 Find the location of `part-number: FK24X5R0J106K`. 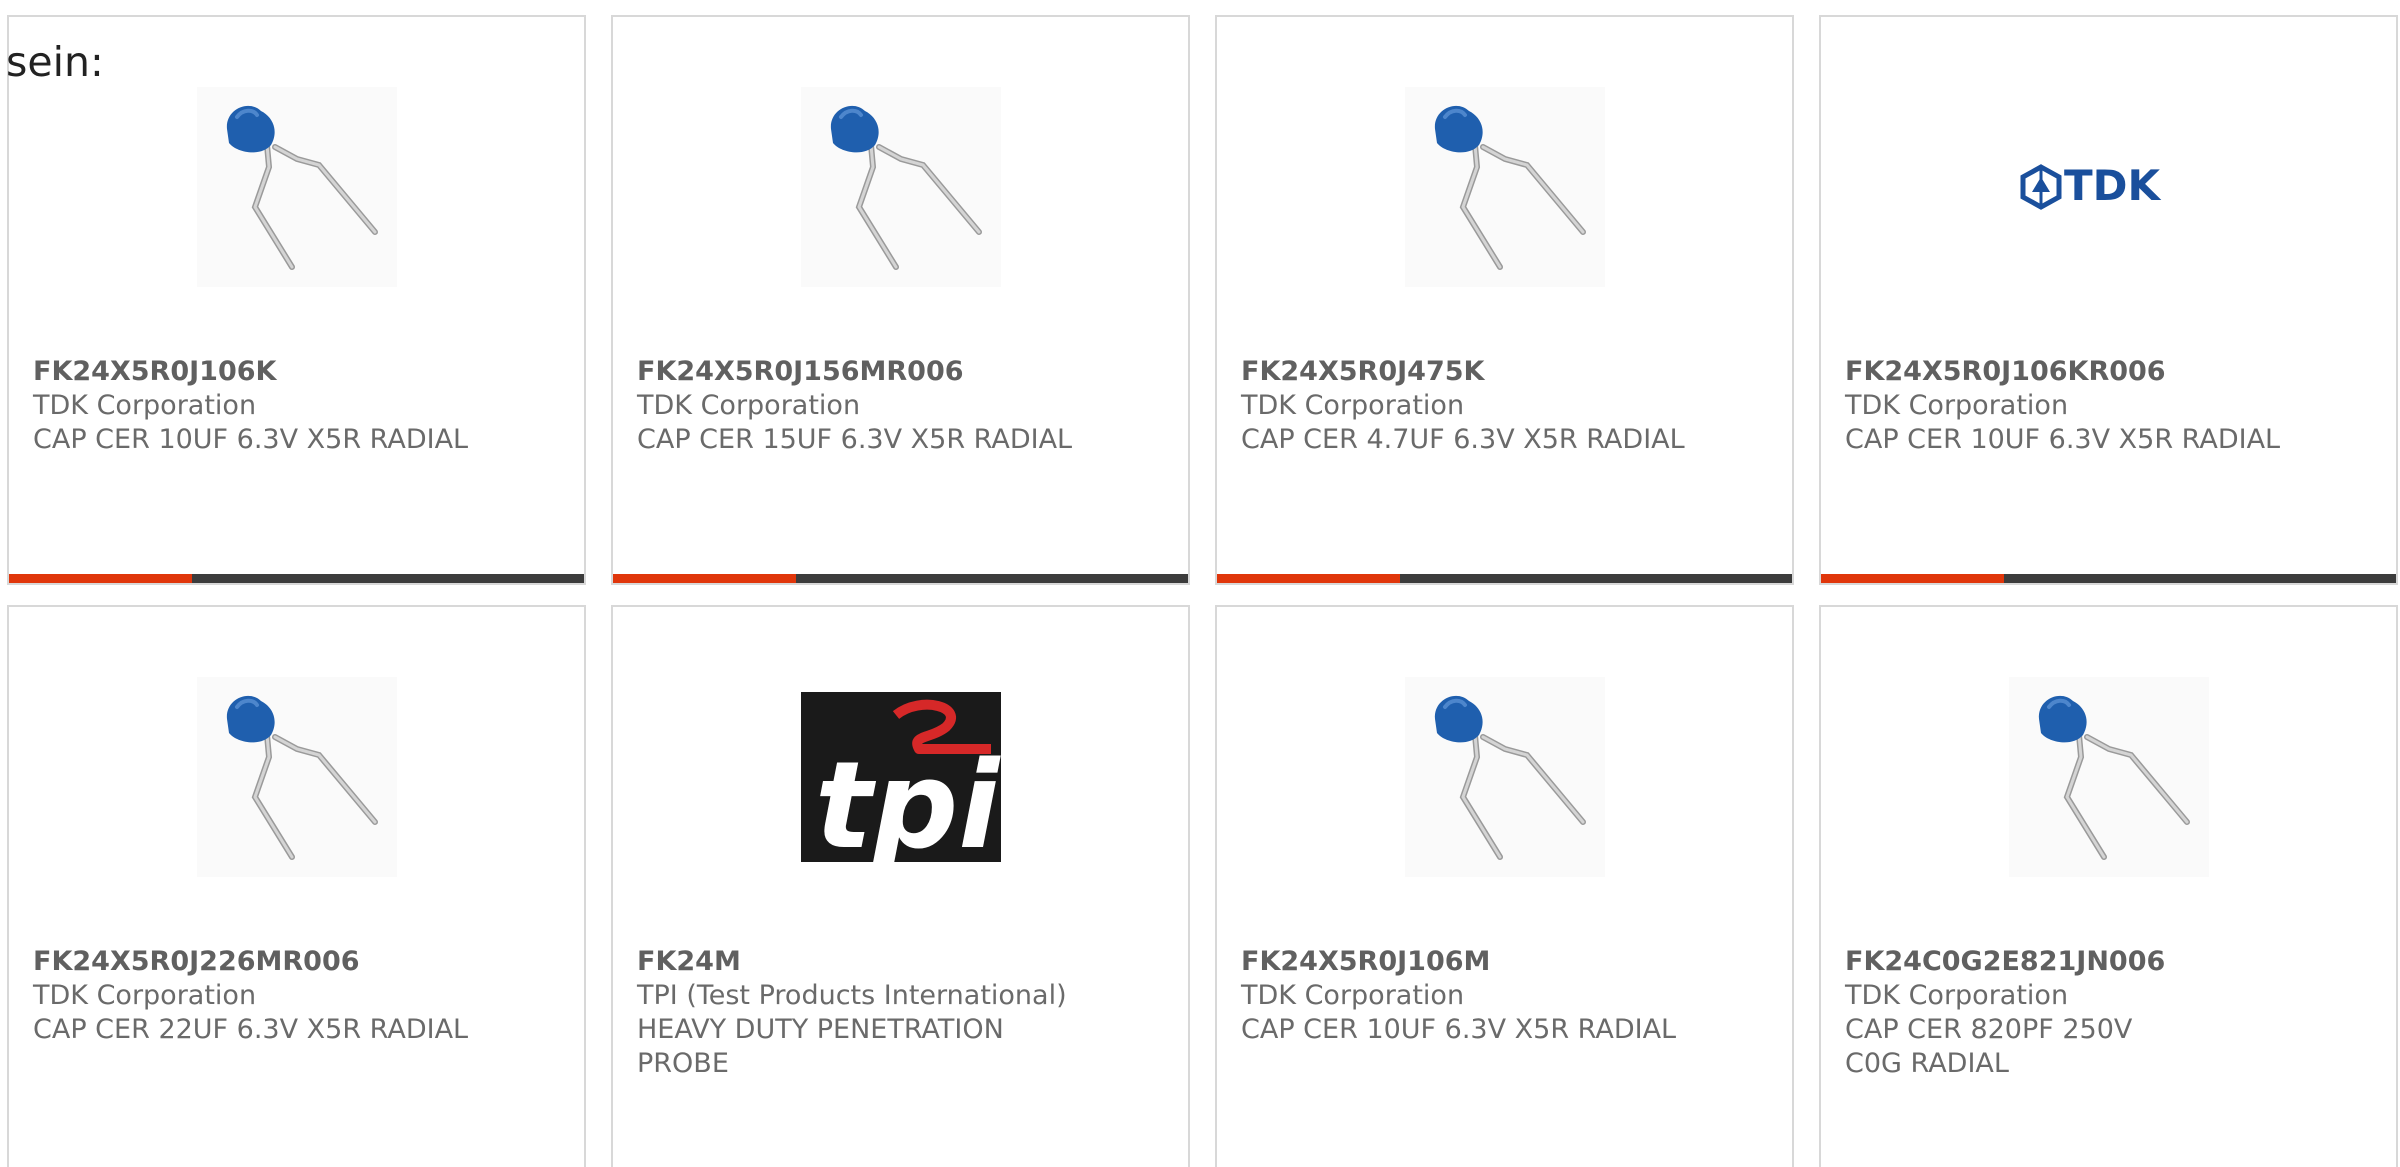

part-number: FK24X5R0J106K is located at coordinates (296, 372).